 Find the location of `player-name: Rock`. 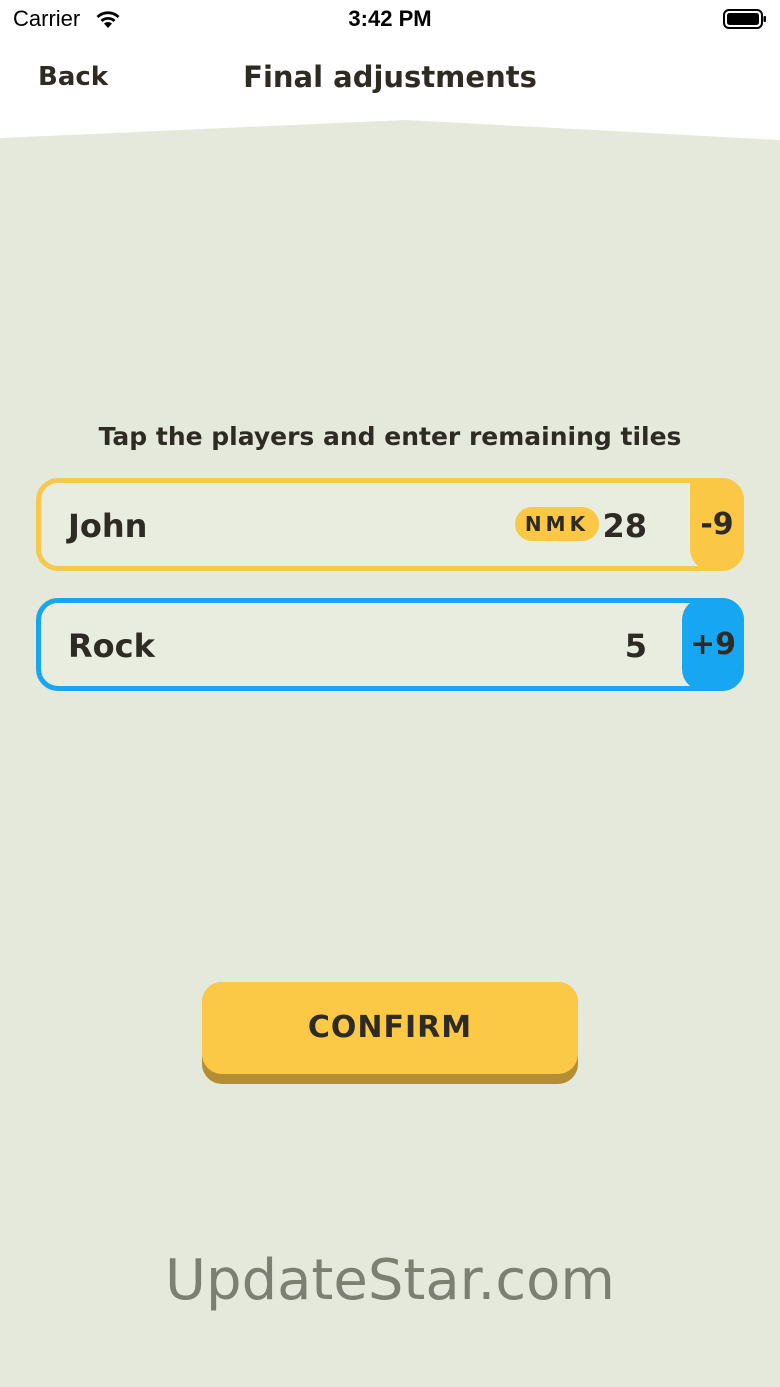

player-name: Rock is located at coordinates (111, 646).